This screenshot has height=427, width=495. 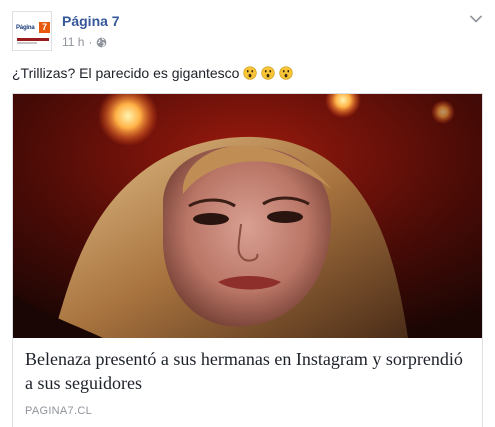 What do you see at coordinates (101, 42) in the screenshot?
I see `globe-icon` at bounding box center [101, 42].